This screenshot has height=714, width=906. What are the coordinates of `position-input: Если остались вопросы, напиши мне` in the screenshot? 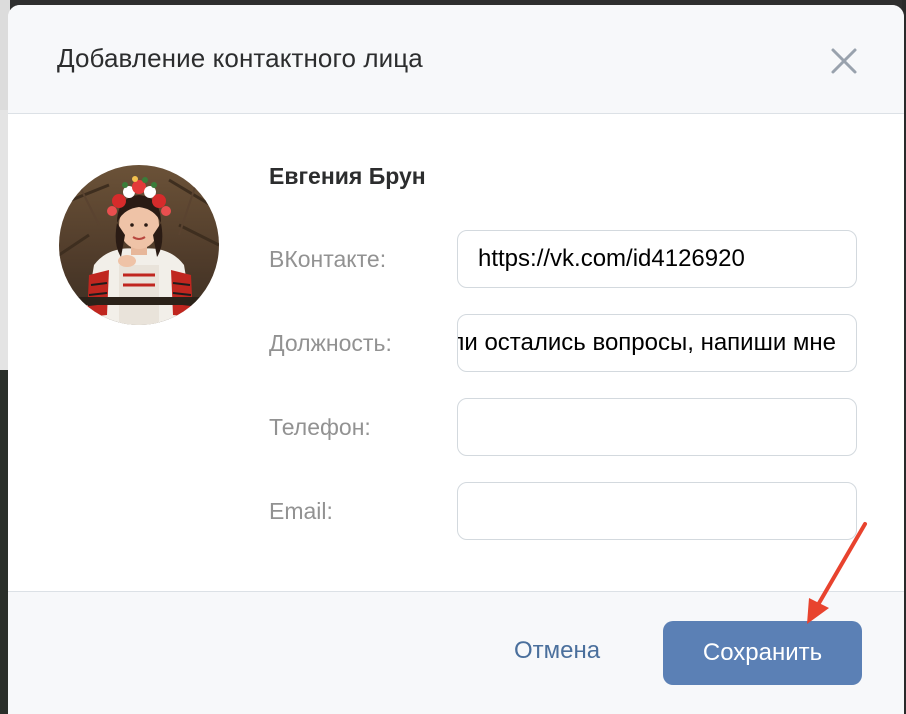 It's located at (657, 343).